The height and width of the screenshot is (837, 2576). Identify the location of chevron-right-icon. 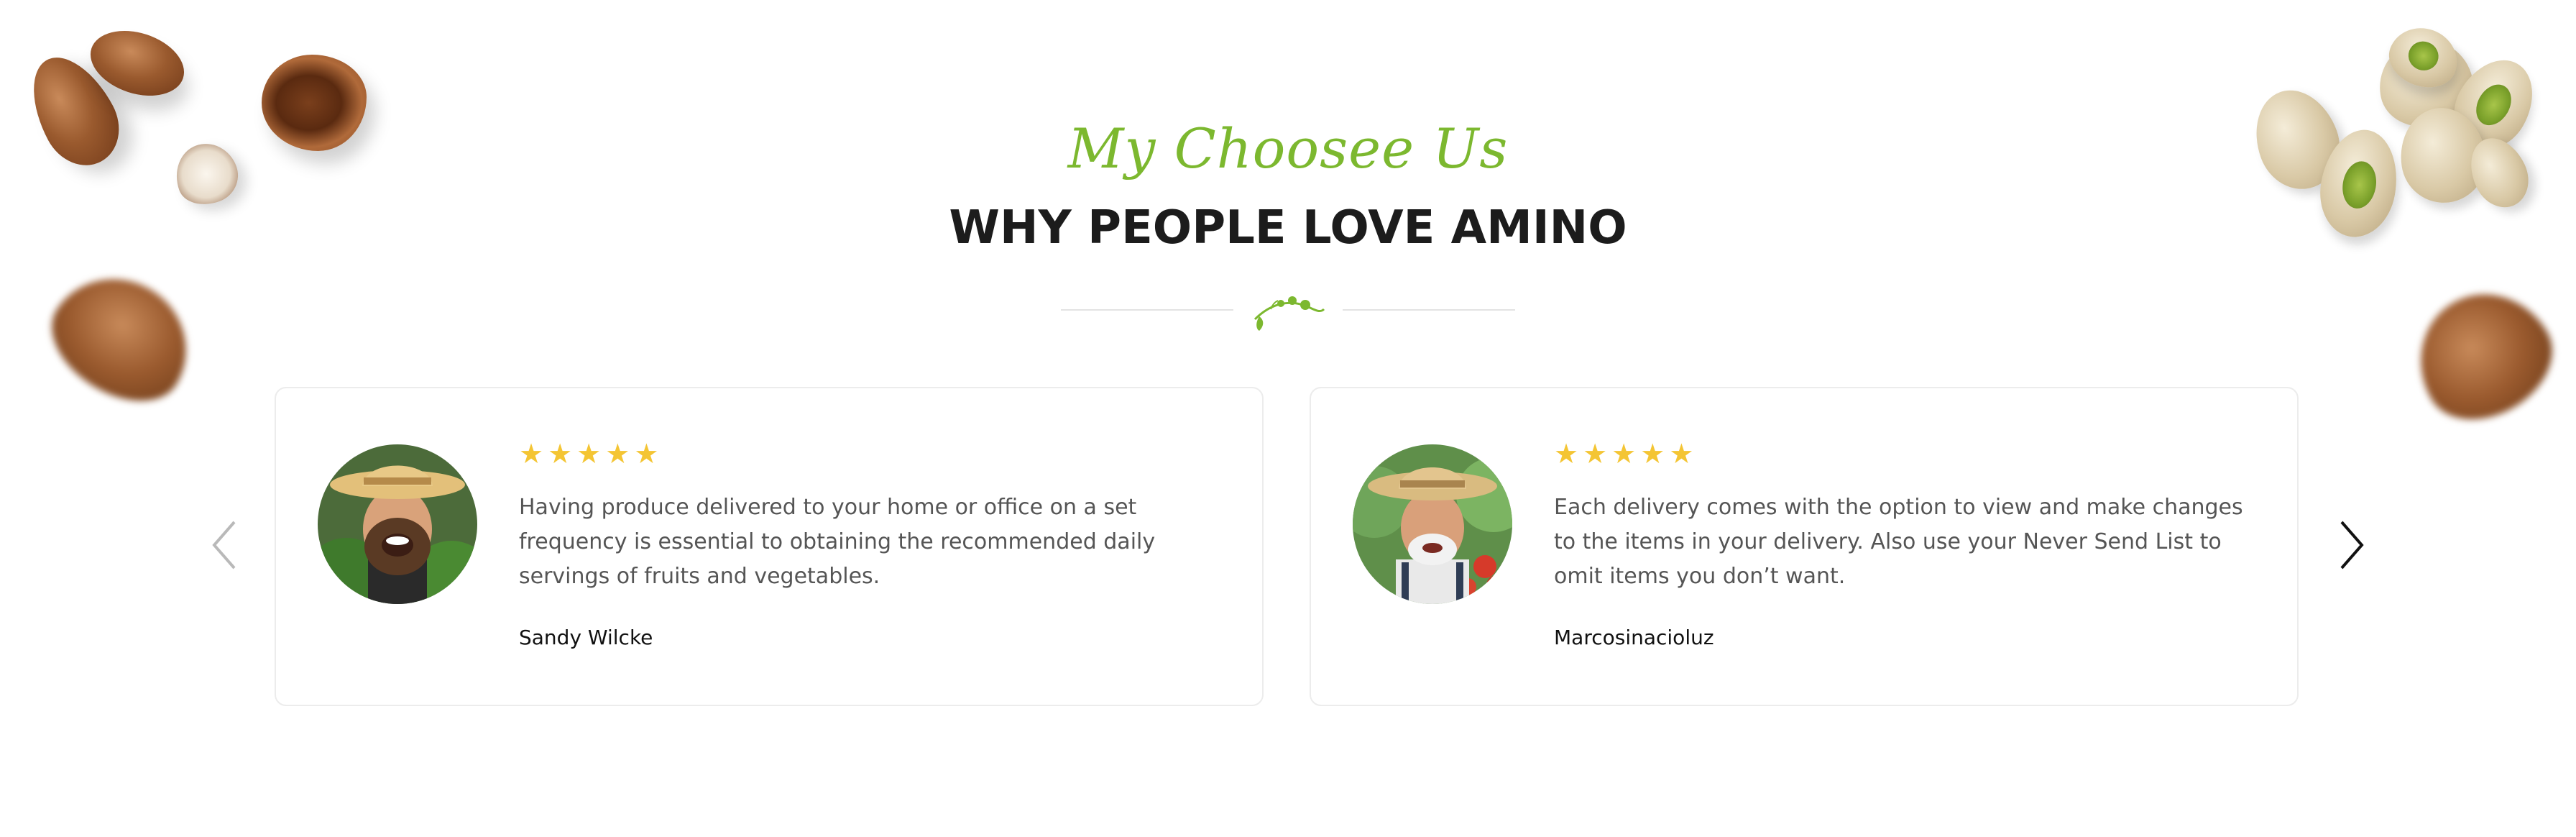
(2352, 545).